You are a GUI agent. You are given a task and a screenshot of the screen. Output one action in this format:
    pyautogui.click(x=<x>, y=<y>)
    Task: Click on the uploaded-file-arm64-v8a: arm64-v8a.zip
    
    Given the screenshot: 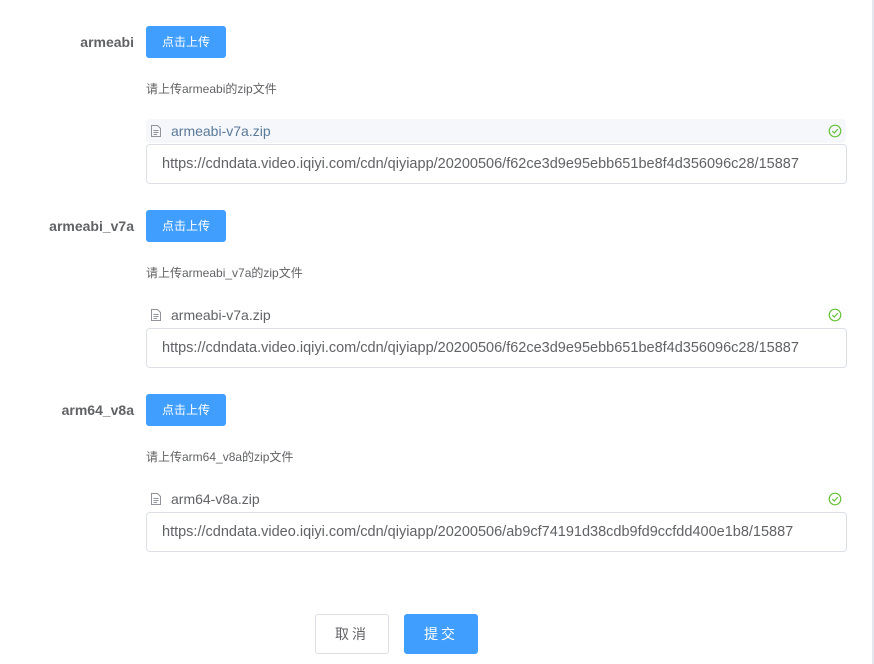 What is the action you would take?
    pyautogui.click(x=496, y=499)
    